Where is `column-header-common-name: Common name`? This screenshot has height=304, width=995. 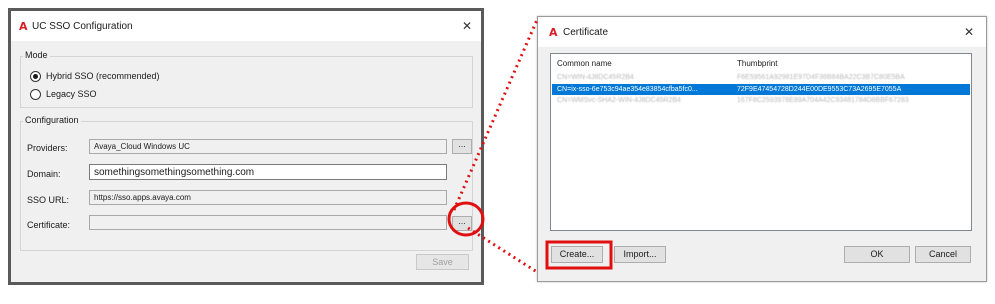 column-header-common-name: Common name is located at coordinates (584, 63).